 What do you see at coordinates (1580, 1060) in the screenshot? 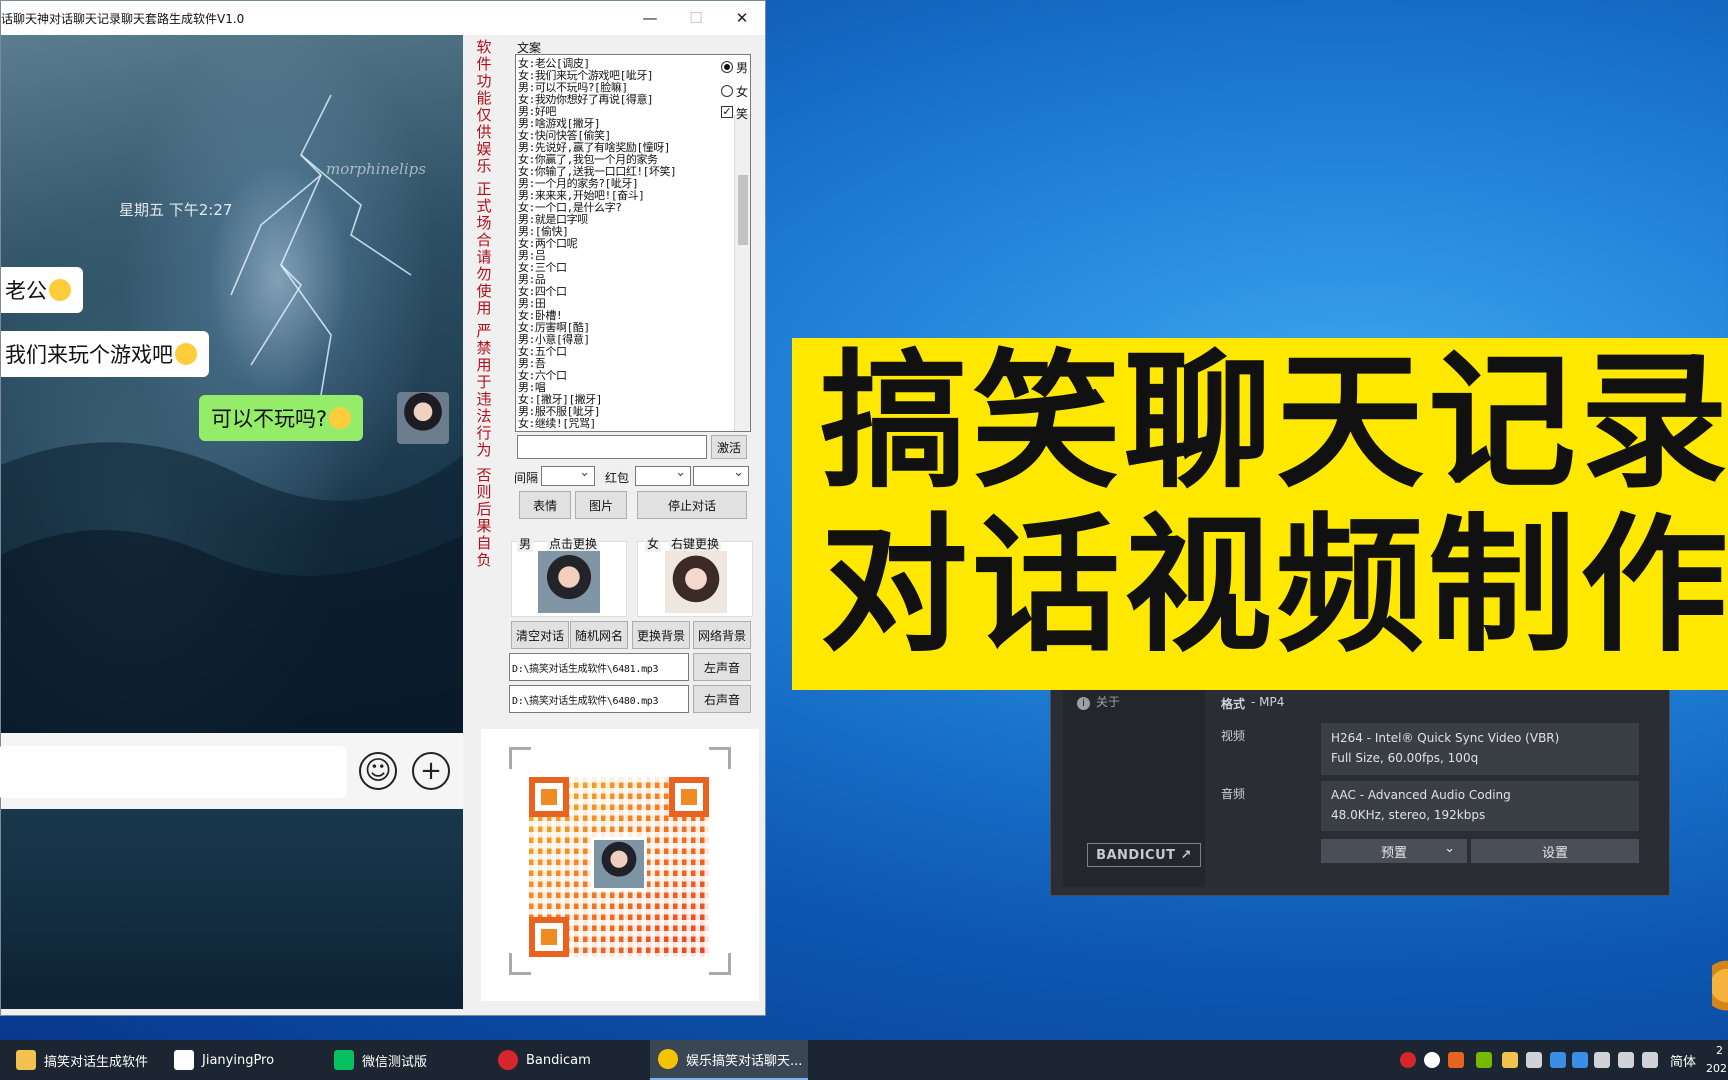
I see `network-tray-icon` at bounding box center [1580, 1060].